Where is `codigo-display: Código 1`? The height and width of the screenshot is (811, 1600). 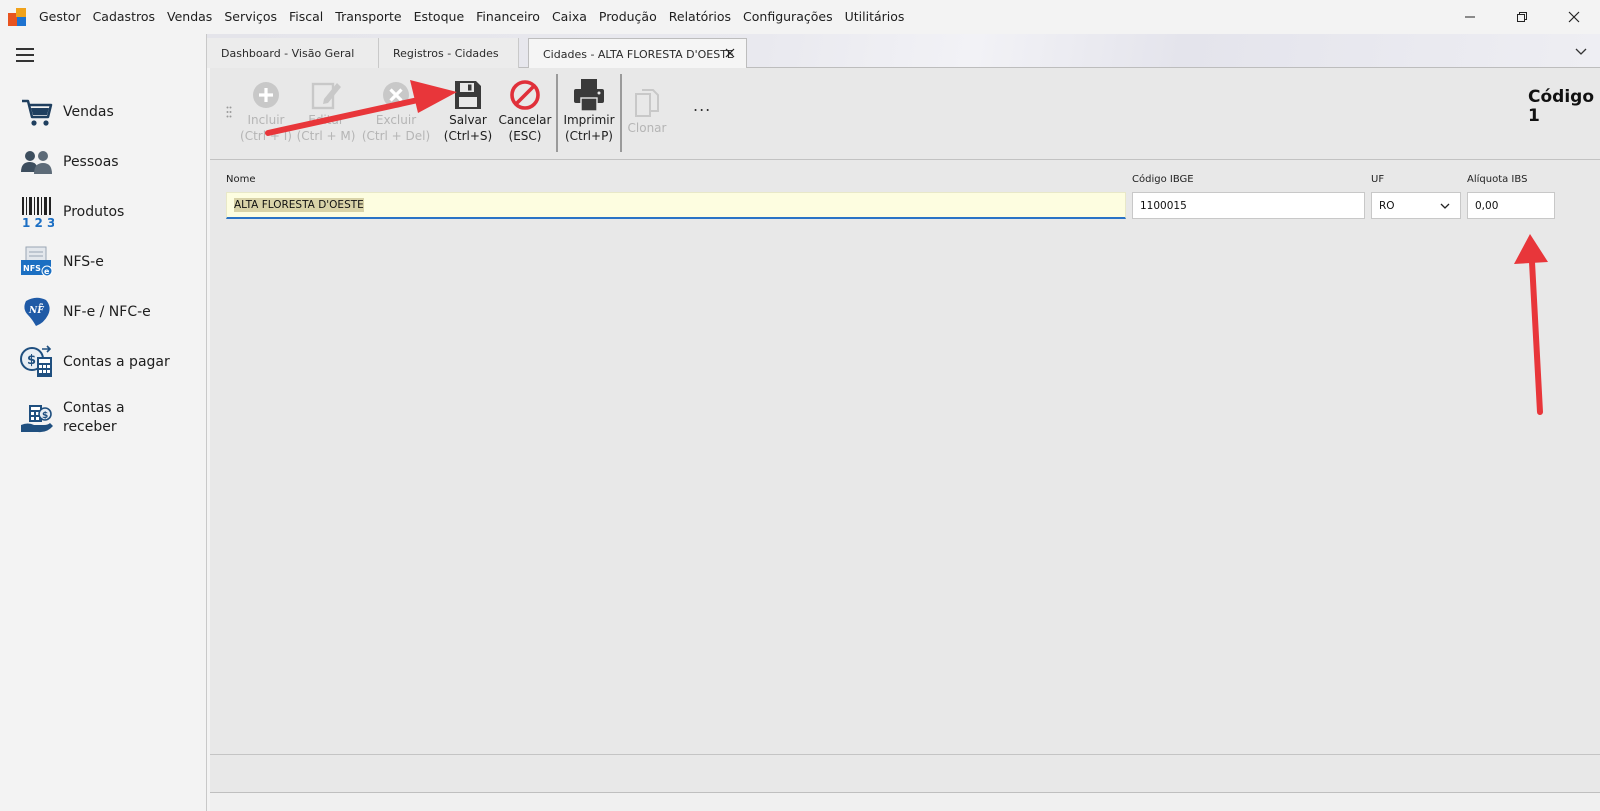
codigo-display: Código 1 is located at coordinates (1561, 107).